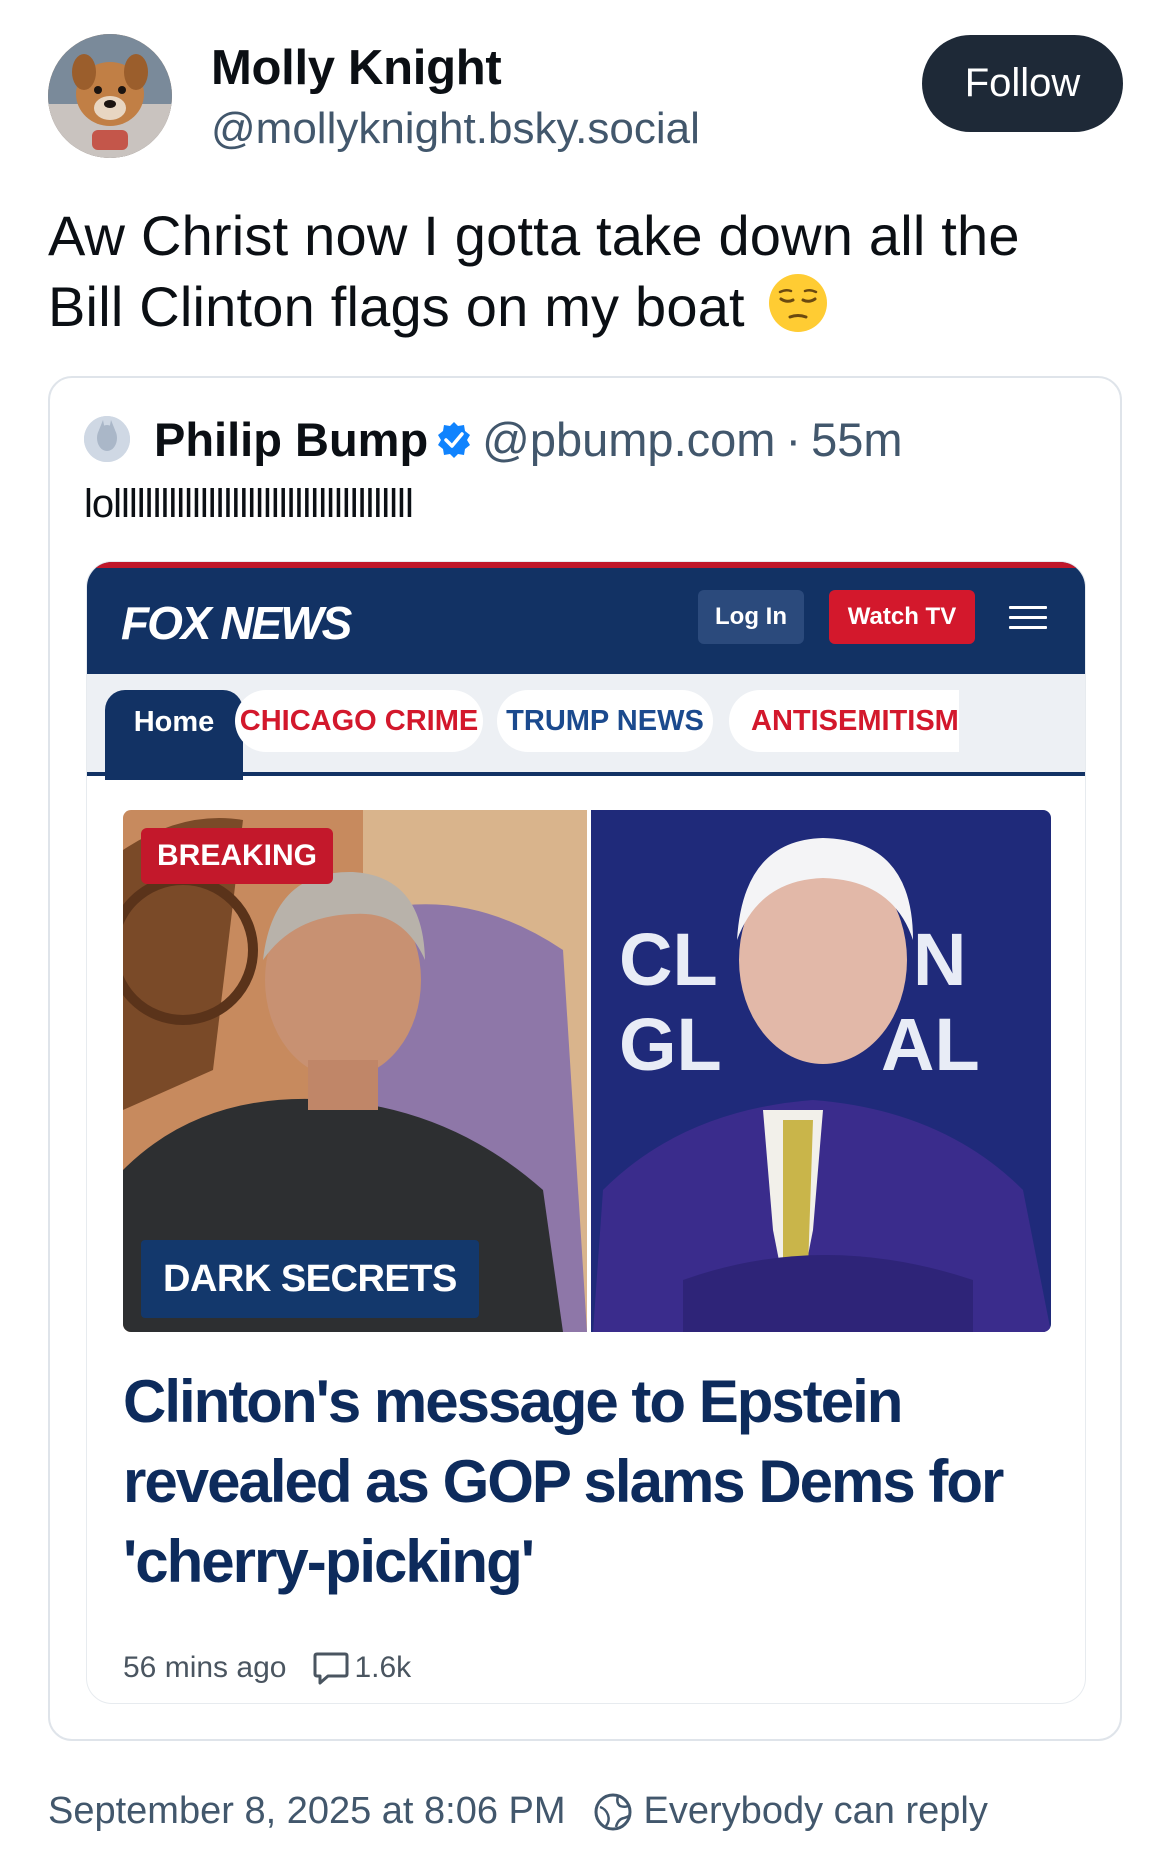 This screenshot has width=1153, height=1851. What do you see at coordinates (237, 856) in the screenshot?
I see `breaking-badge: BREAKING` at bounding box center [237, 856].